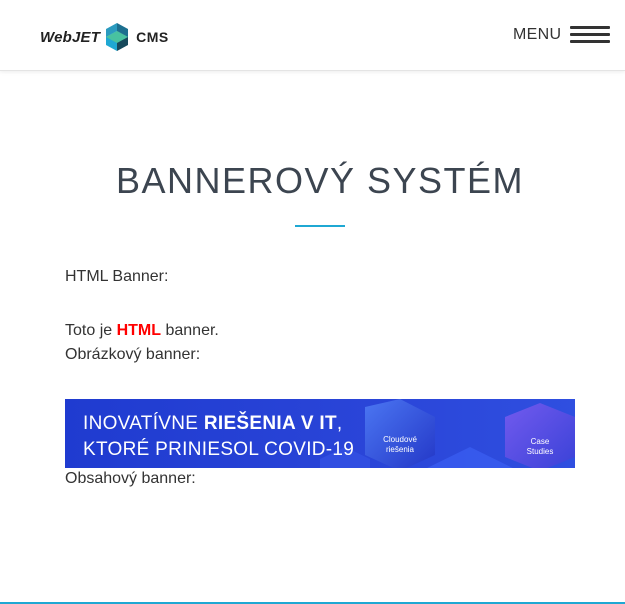 This screenshot has height=604, width=625. I want to click on logo-cms: CMS, so click(152, 37).